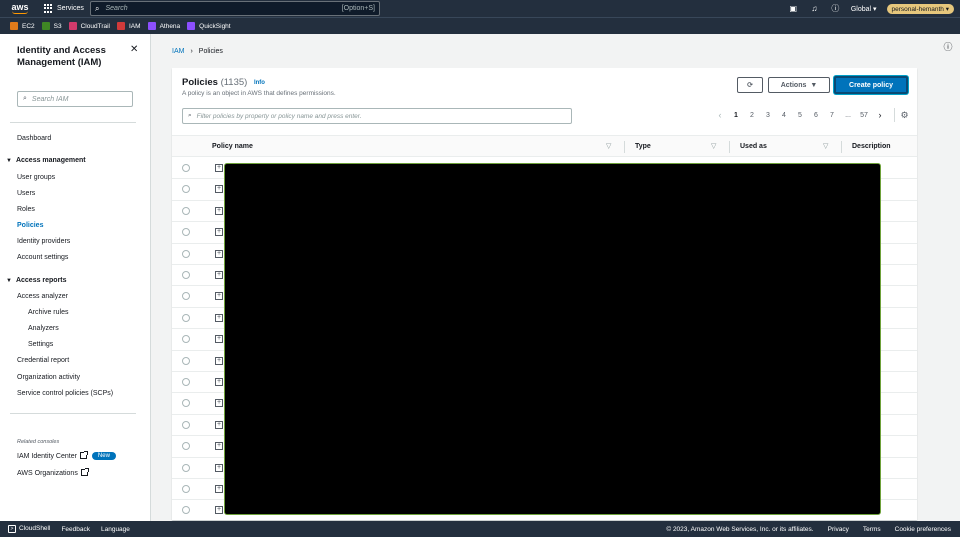  Describe the element at coordinates (22, 26) in the screenshot. I see `favorite-ec2: EC2` at that location.